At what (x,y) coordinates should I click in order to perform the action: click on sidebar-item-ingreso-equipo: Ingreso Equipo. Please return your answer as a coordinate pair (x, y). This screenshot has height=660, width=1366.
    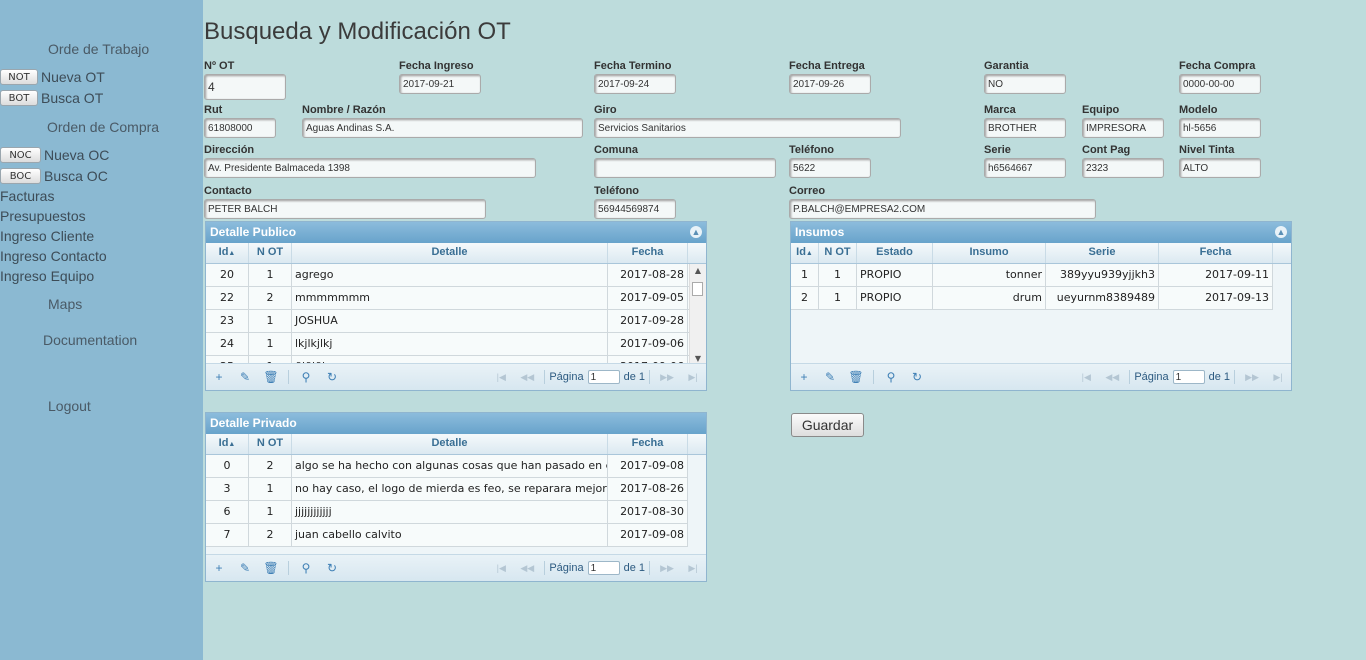
    Looking at the image, I should click on (47, 276).